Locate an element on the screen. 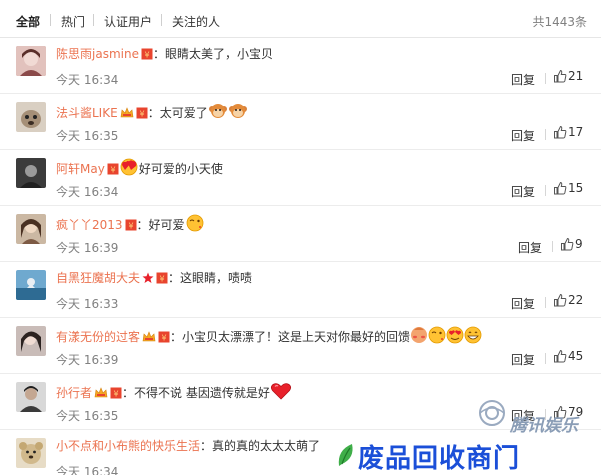 The width and height of the screenshot is (601, 475). comment-line: 法斗酱LIKE ¥ ：太可爱了 is located at coordinates (152, 113).